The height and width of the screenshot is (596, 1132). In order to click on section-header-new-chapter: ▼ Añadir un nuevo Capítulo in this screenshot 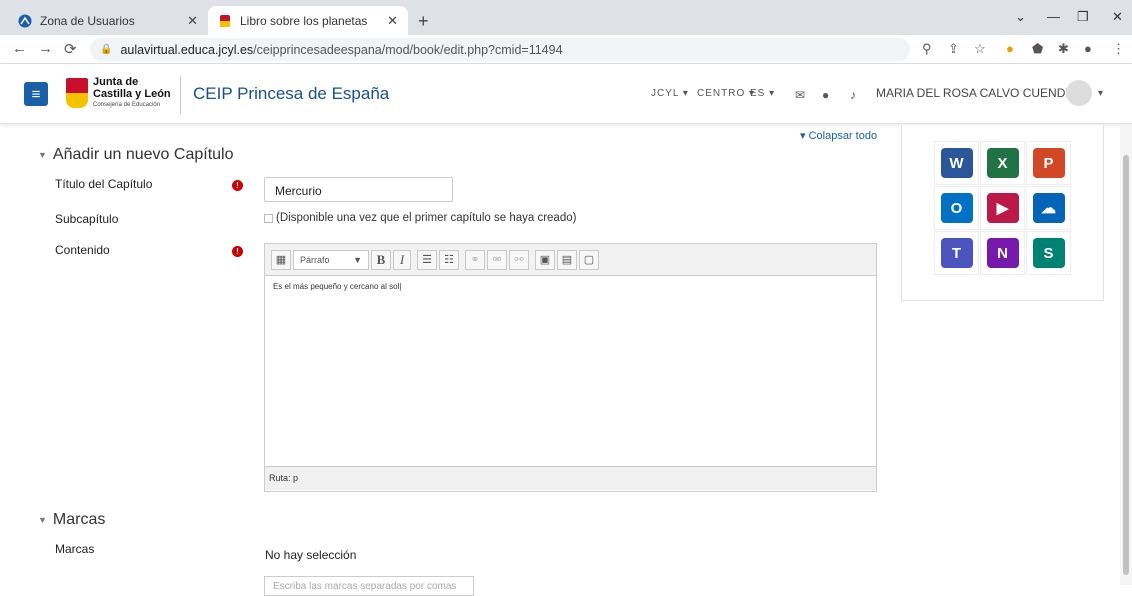, I will do `click(136, 155)`.